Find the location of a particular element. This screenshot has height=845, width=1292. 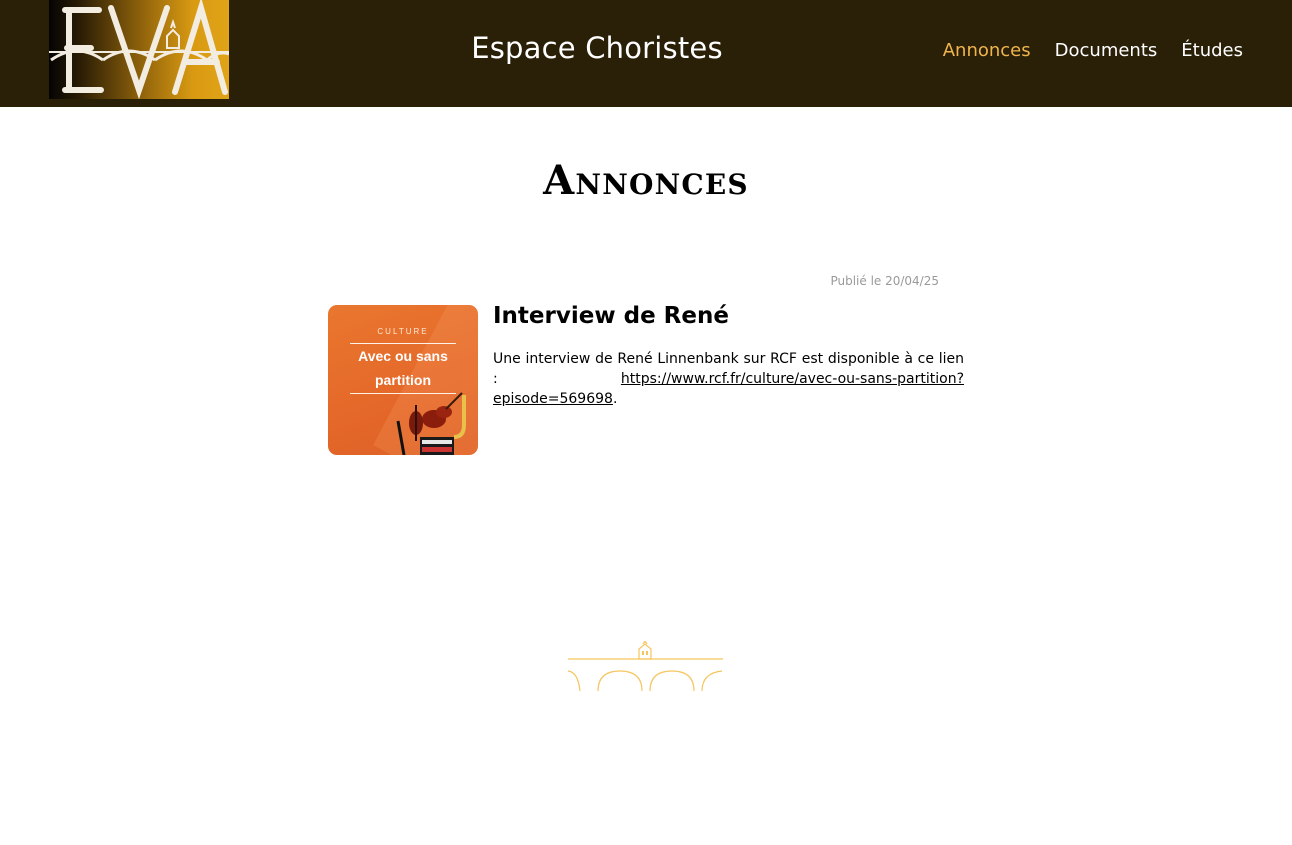

instruments-icon is located at coordinates (431, 423).